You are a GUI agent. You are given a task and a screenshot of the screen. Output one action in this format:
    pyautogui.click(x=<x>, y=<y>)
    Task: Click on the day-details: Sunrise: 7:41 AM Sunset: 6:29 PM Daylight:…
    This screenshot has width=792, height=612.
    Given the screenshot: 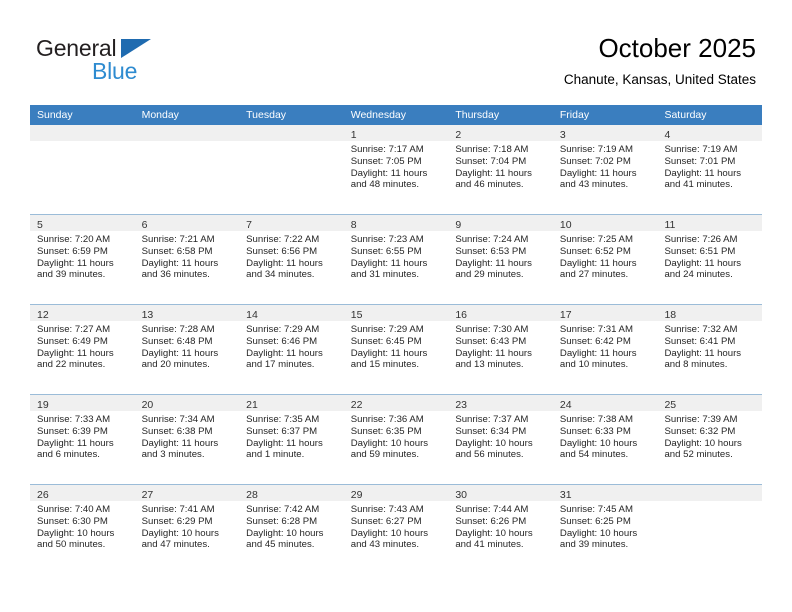 What is the action you would take?
    pyautogui.click(x=187, y=526)
    